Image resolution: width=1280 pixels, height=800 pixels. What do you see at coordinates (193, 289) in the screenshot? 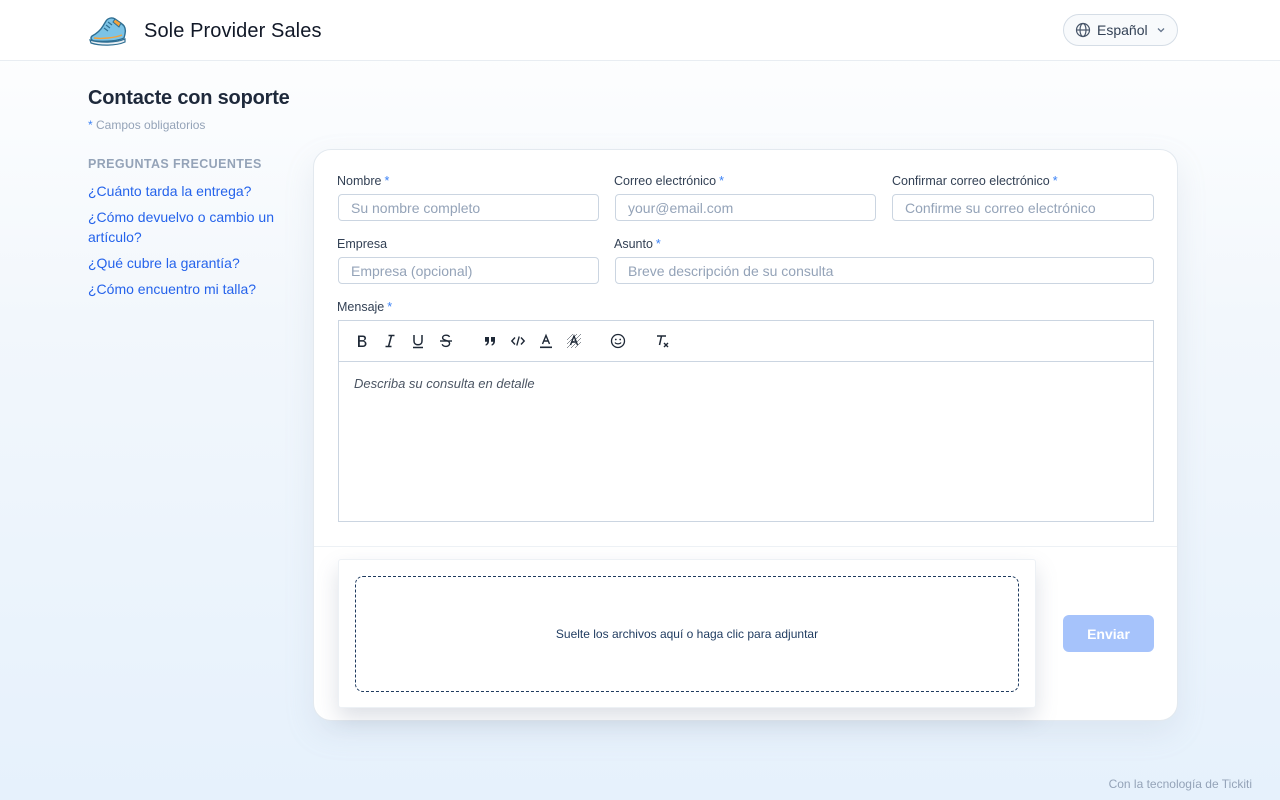
I see `faq-link-size: ¿Cómo encuentro mi talla?` at bounding box center [193, 289].